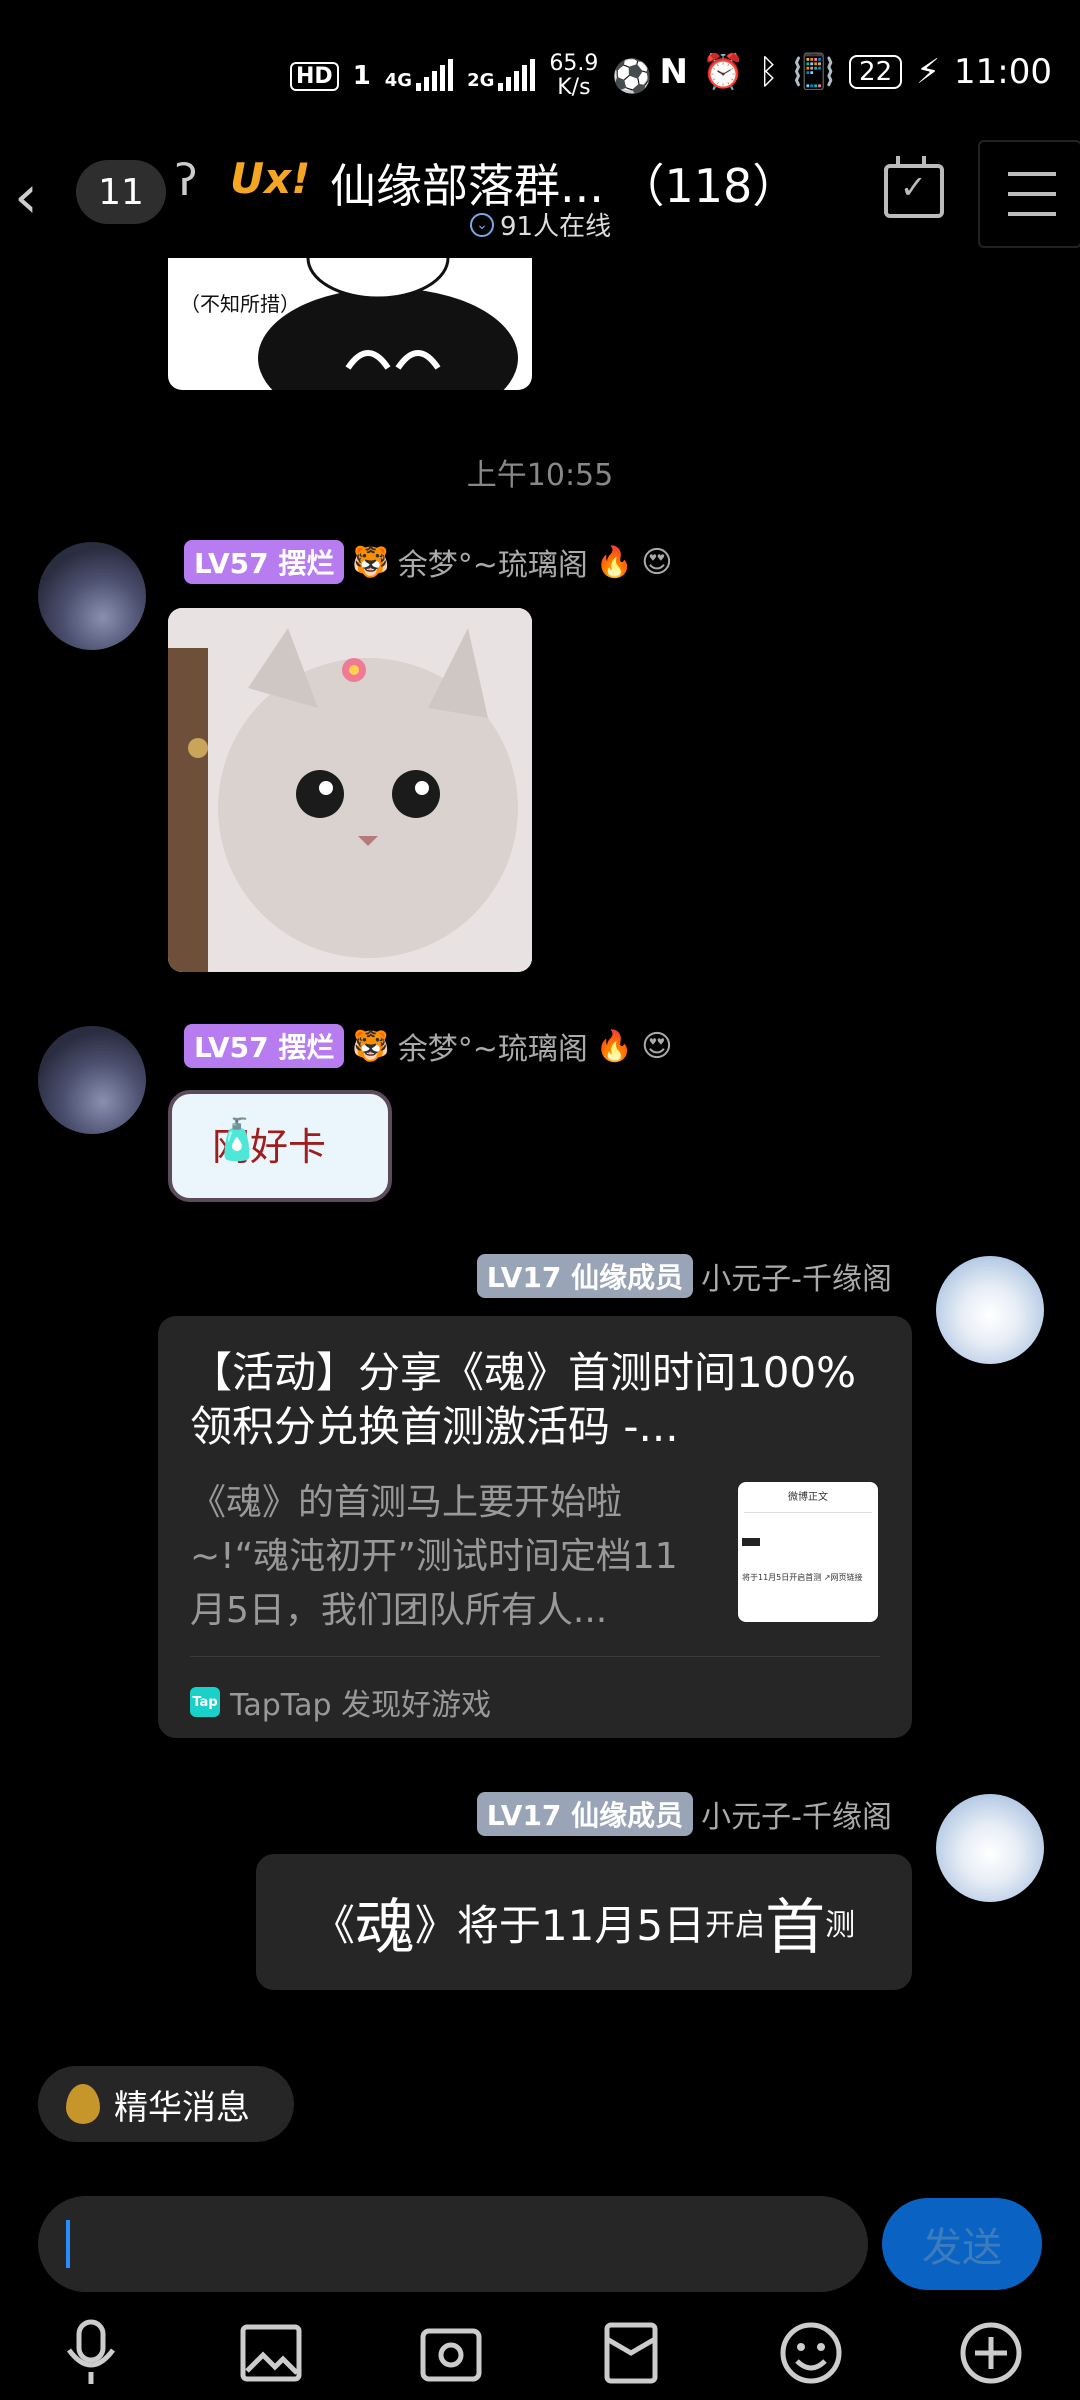 This screenshot has height=2400, width=1080. I want to click on msg-part: 开启, so click(735, 1925).